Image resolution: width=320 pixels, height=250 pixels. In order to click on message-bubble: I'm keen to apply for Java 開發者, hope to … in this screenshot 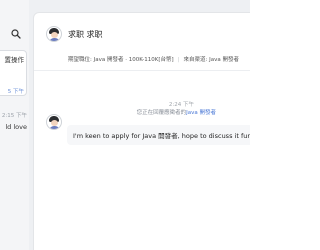, I will do `click(158, 135)`.